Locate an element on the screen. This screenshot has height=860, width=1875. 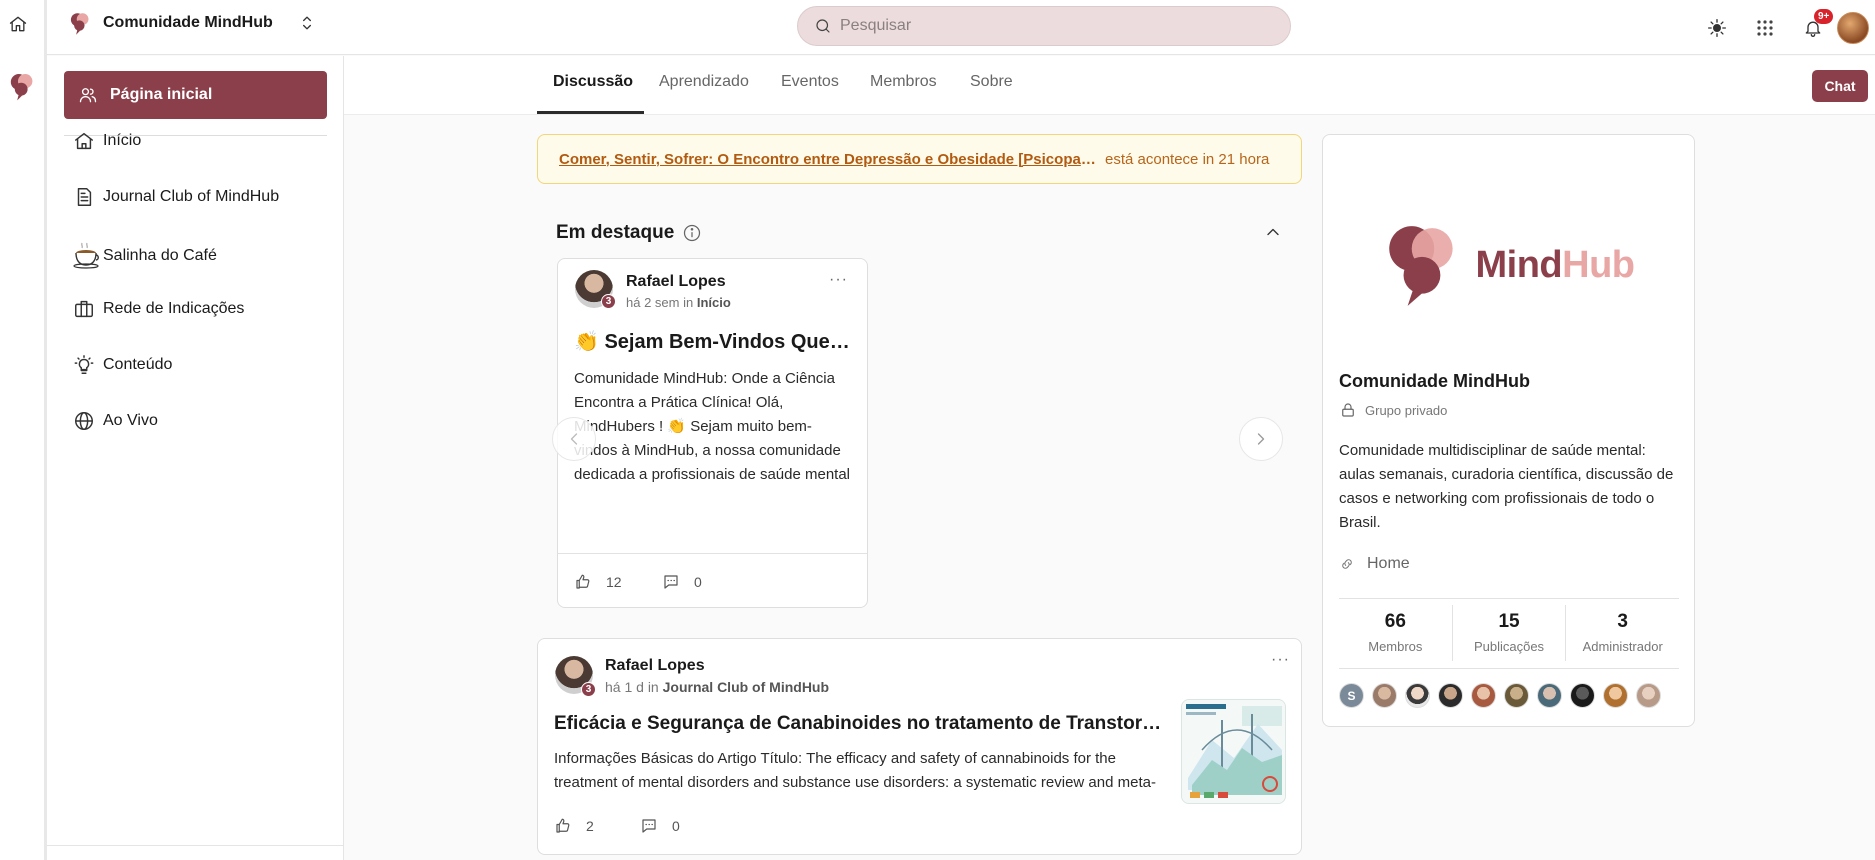
tab-sobre: Sobre is located at coordinates (991, 82).